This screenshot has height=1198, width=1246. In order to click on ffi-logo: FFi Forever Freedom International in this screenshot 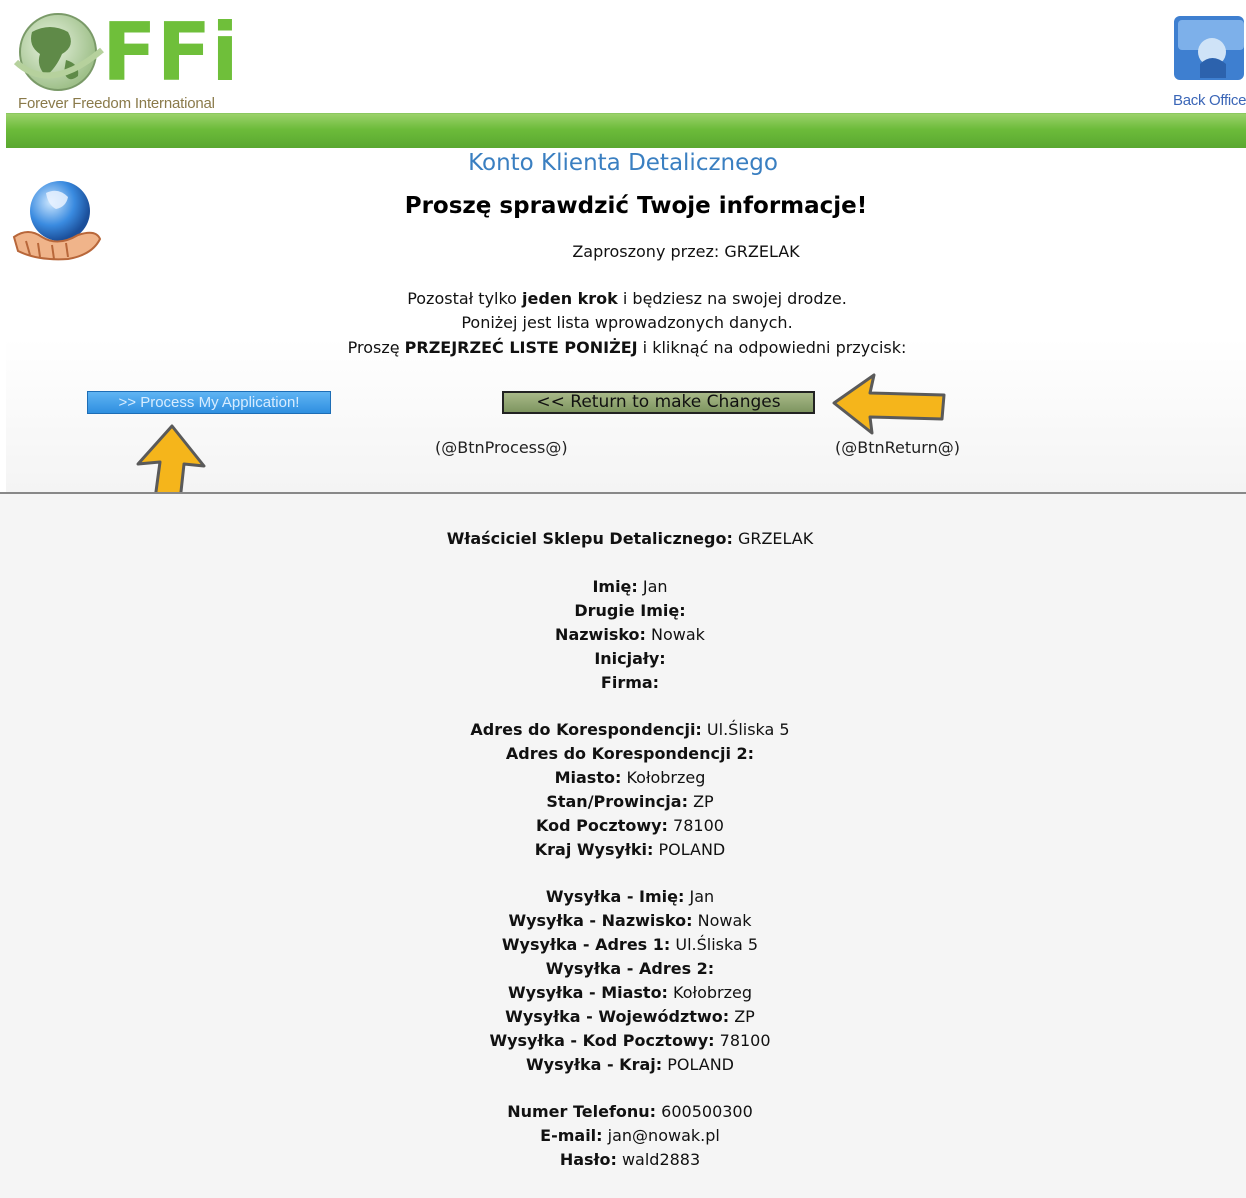, I will do `click(130, 61)`.